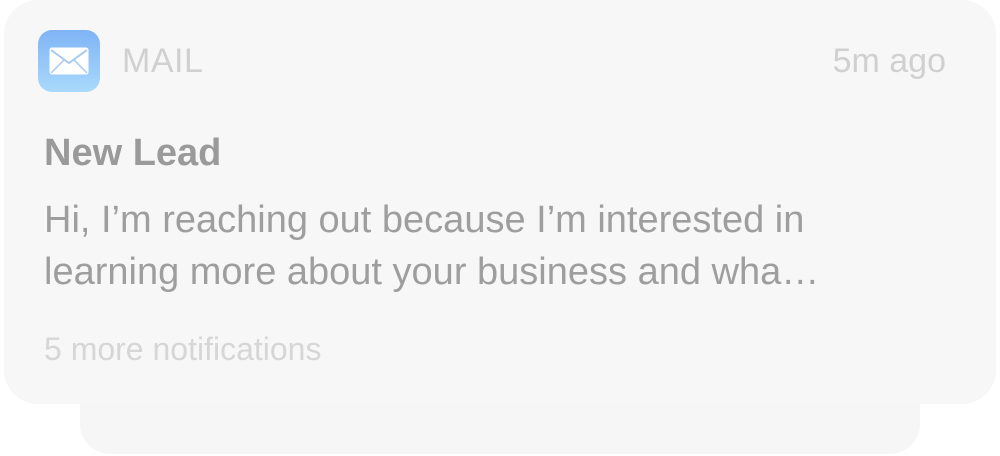 The width and height of the screenshot is (1000, 456). I want to click on mail-app-icon, so click(69, 61).